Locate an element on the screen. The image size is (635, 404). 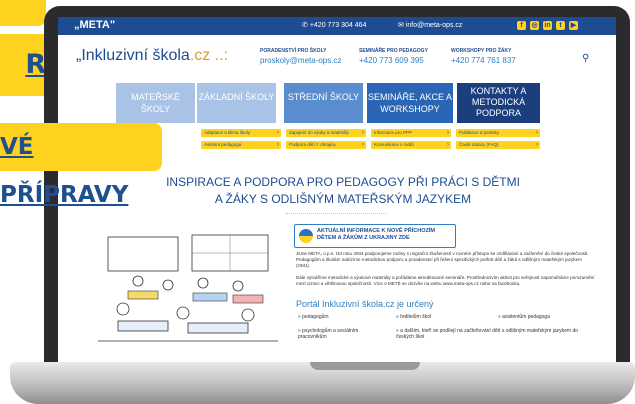
meta-logo: „META" is located at coordinates (94, 25).